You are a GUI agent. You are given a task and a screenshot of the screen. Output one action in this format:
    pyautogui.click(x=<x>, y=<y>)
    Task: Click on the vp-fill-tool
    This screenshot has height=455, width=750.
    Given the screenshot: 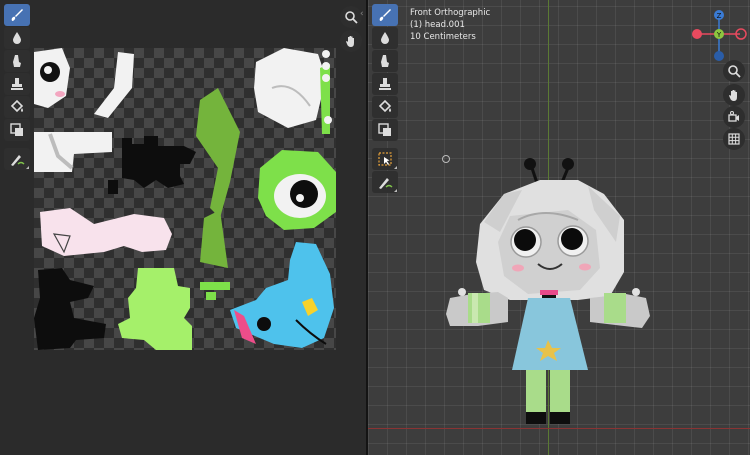 What is the action you would take?
    pyautogui.click(x=385, y=107)
    